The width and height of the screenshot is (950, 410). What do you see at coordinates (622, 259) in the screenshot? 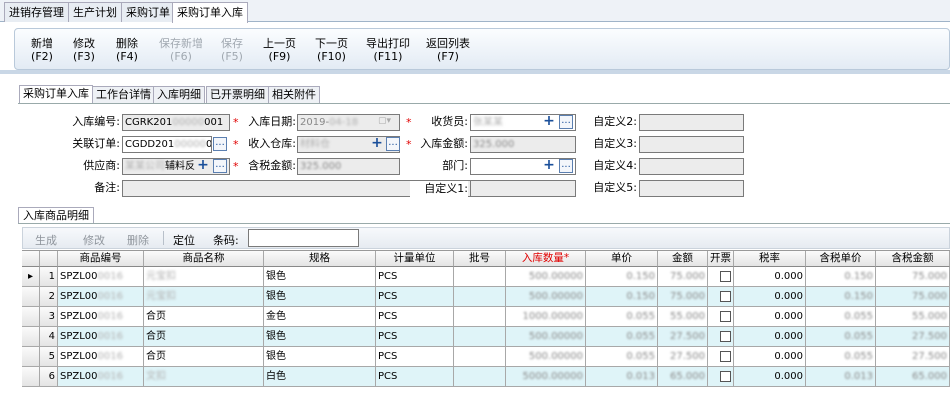
I see `column-header: 单价` at bounding box center [622, 259].